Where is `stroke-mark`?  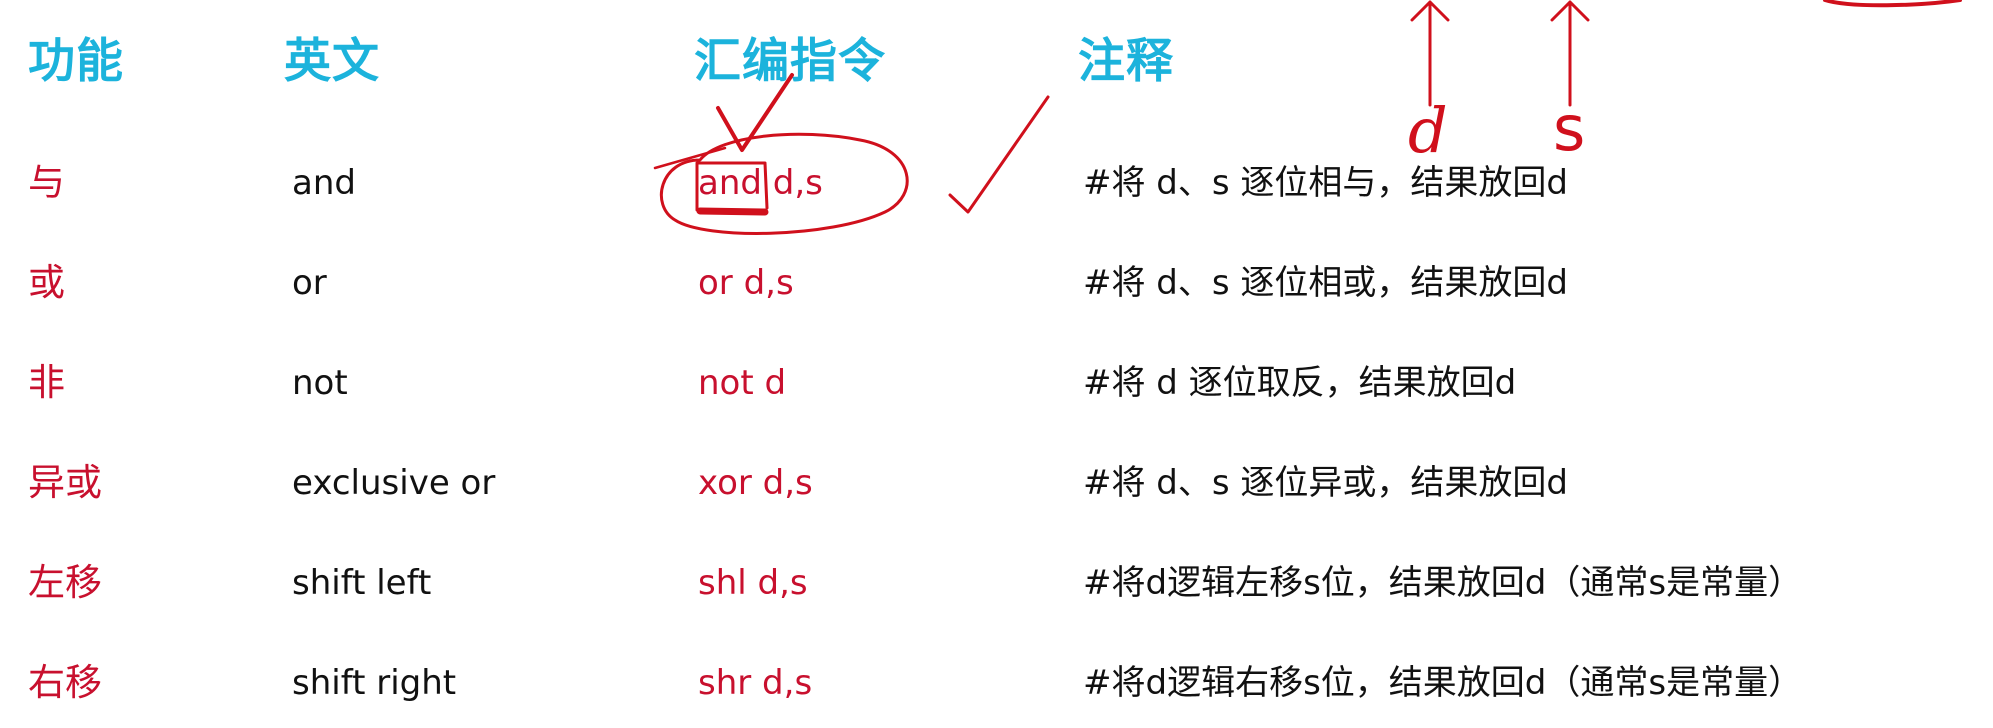
stroke-mark is located at coordinates (1892, 4).